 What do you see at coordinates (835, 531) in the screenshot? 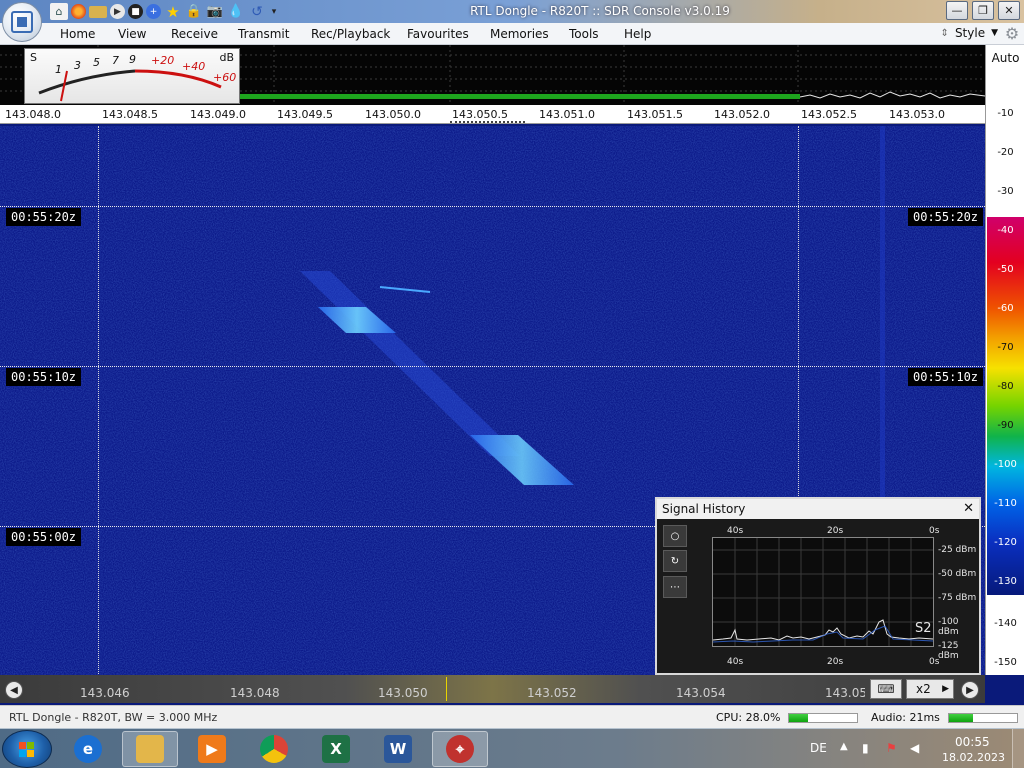
I see `time-label: 20s` at bounding box center [835, 531].